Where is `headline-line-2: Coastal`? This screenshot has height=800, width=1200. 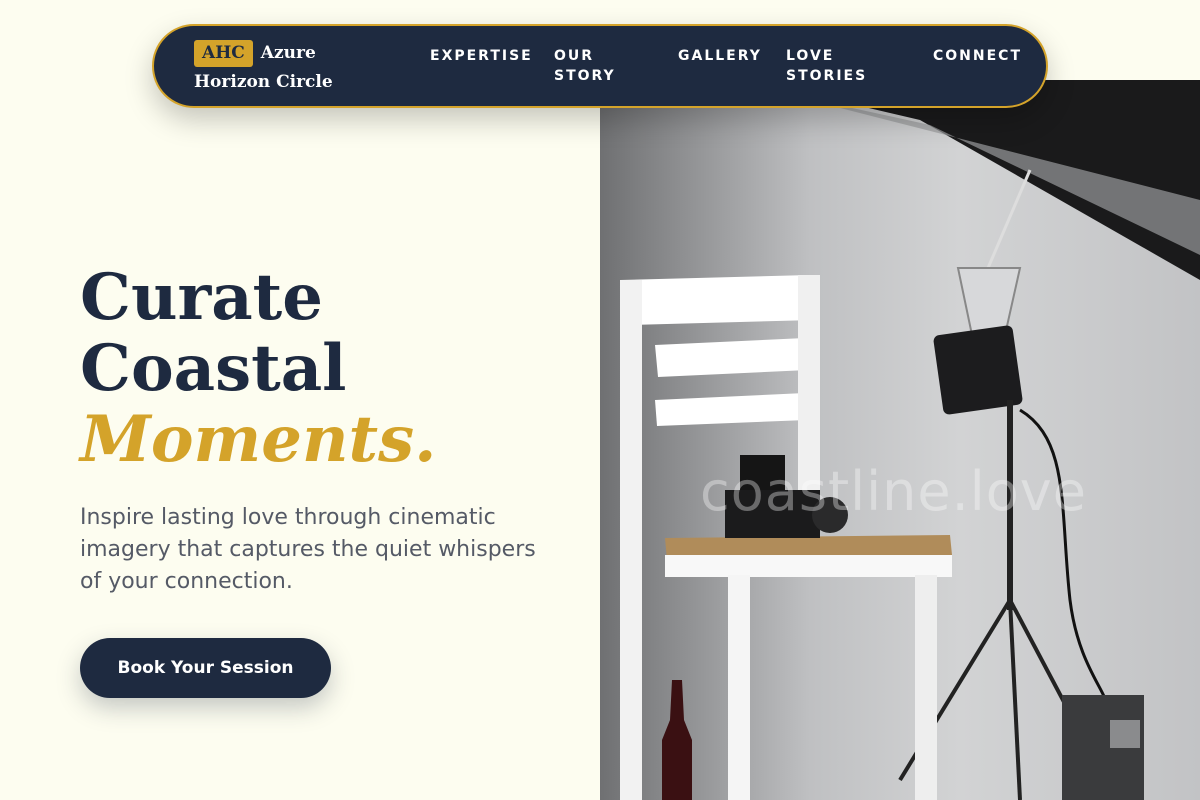
headline-line-2: Coastal is located at coordinates (213, 368).